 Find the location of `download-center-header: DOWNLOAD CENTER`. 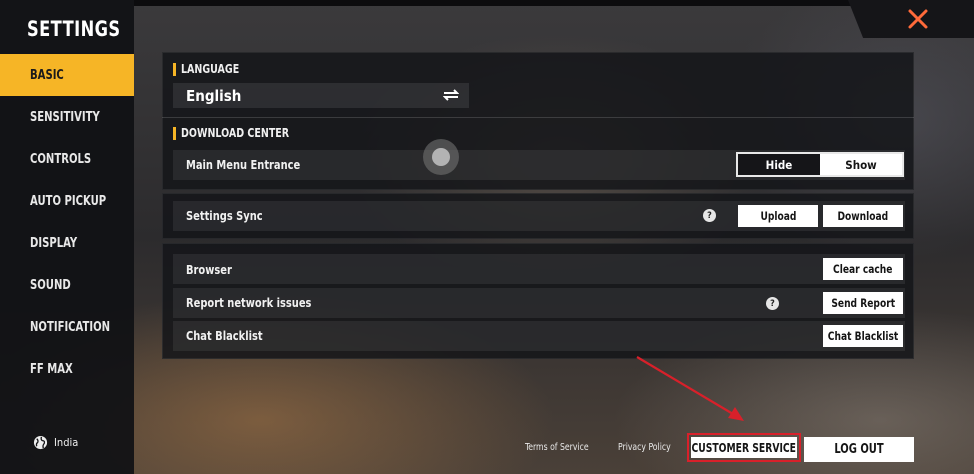

download-center-header: DOWNLOAD CENTER is located at coordinates (238, 133).